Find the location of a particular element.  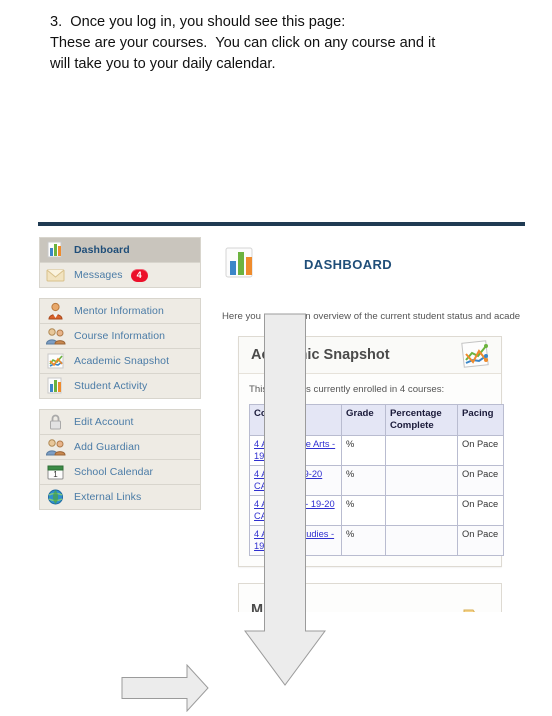

sidebar-item-add-guardian: Add Guardian is located at coordinates (120, 447).